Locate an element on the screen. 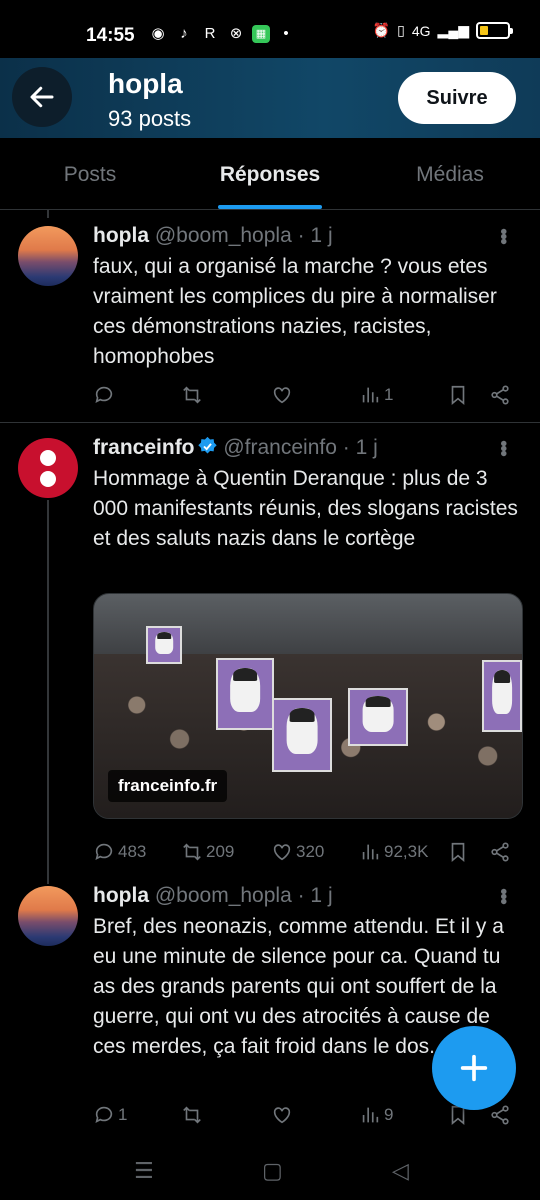 This screenshot has width=540, height=1200. tab-posts: Posts is located at coordinates (90, 173).